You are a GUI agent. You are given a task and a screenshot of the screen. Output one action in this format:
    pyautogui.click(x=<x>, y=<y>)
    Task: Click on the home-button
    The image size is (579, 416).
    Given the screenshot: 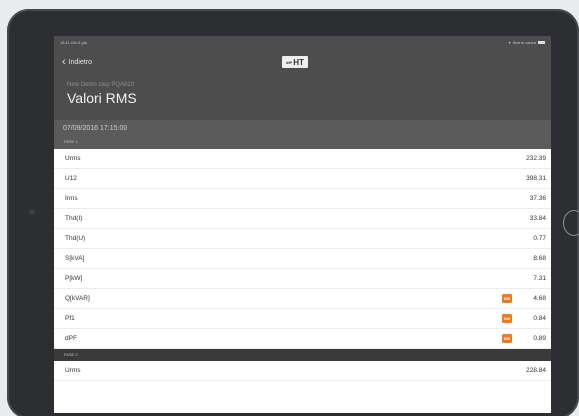 What is the action you would take?
    pyautogui.click(x=571, y=223)
    